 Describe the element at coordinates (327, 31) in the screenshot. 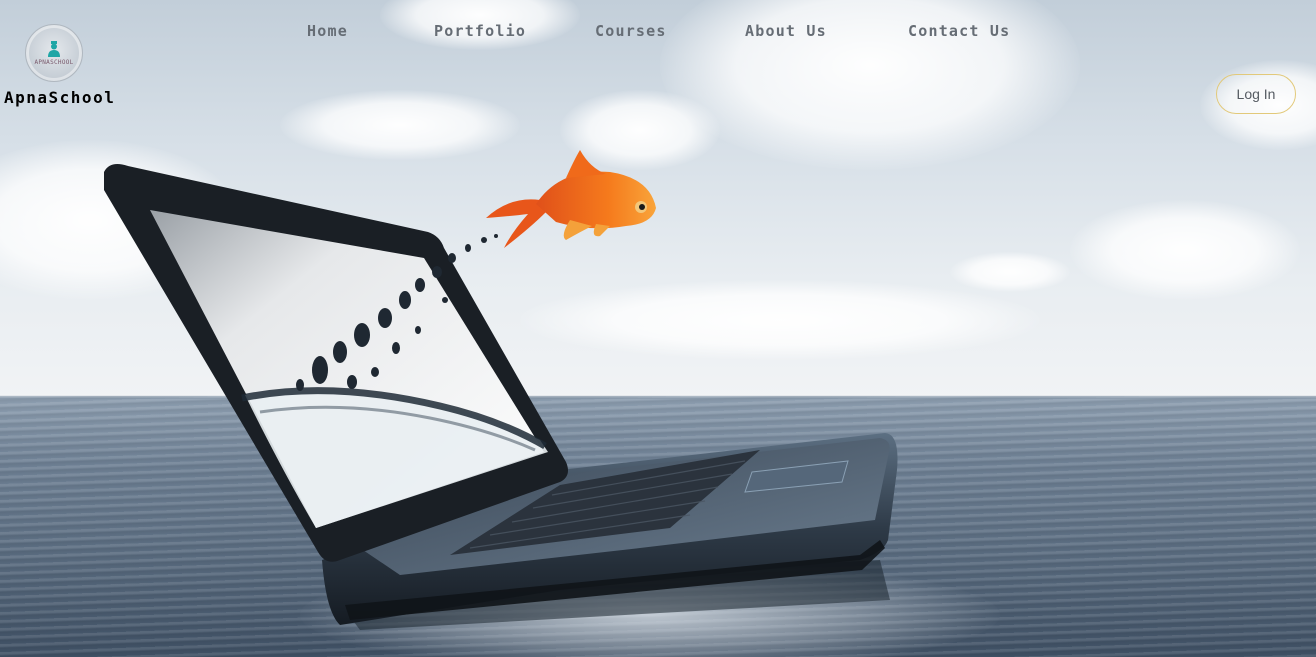

I see `nav-item-home: Home` at that location.